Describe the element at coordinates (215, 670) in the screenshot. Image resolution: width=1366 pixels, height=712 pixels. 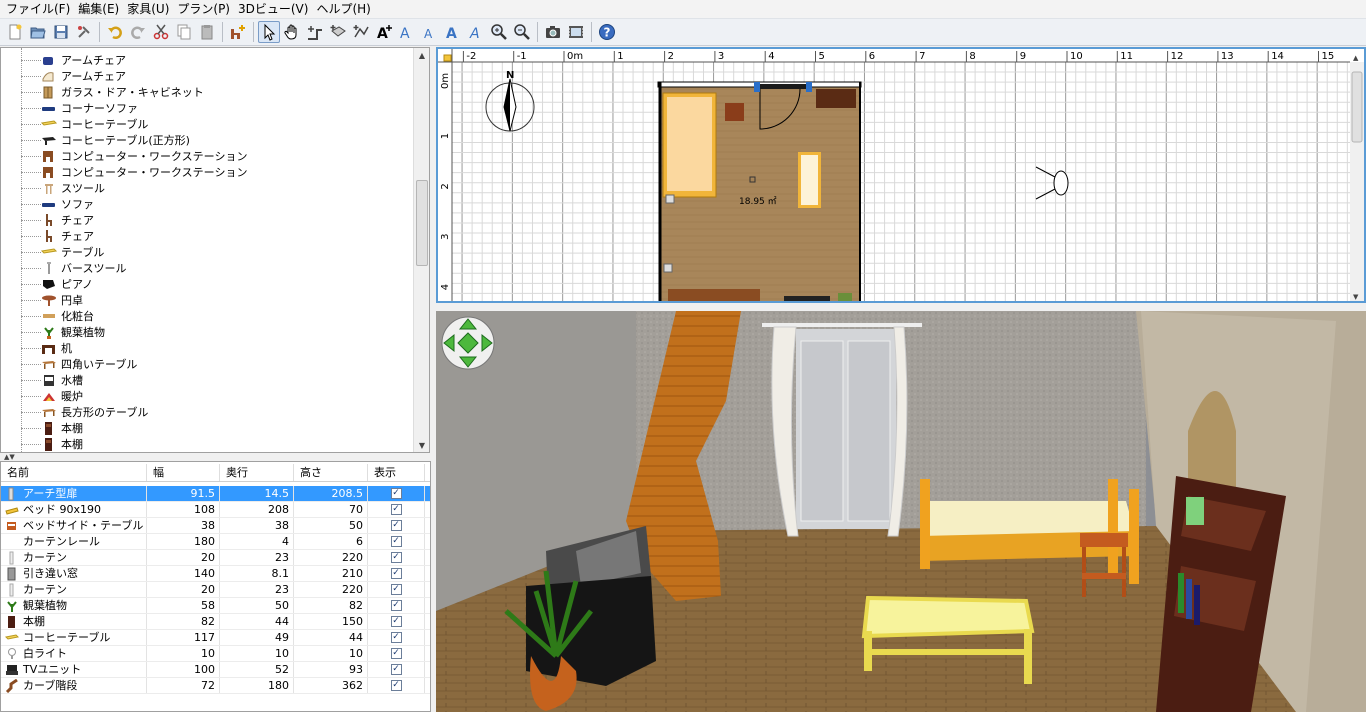
I see `table-row: TVユニット 100 52 93 ✓` at that location.